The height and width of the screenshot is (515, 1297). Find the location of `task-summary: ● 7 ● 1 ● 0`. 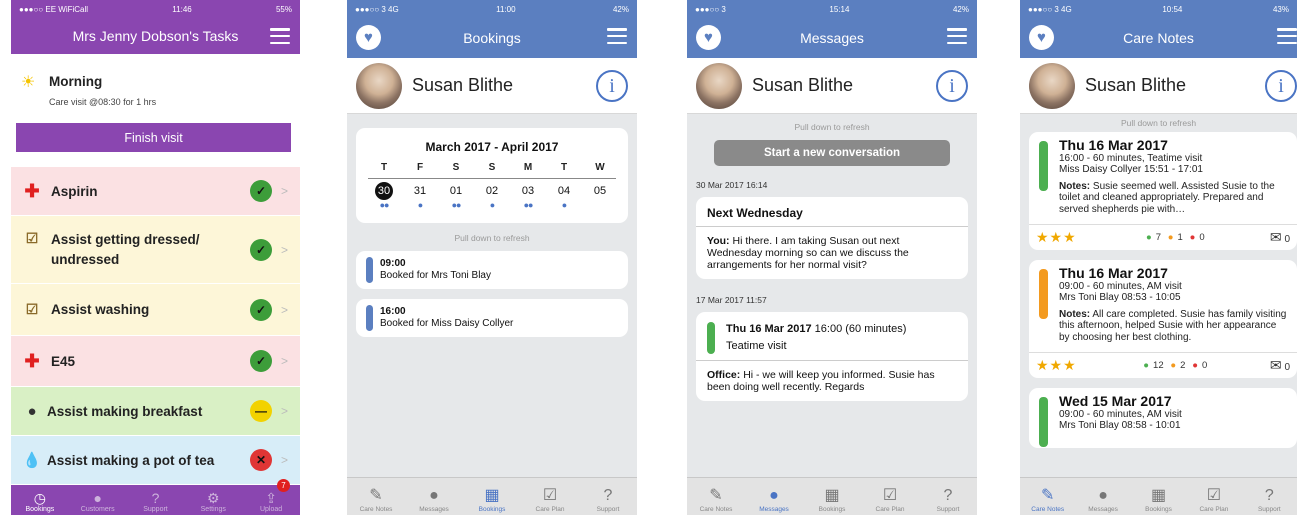

task-summary: ● 7 ● 1 ● 0 is located at coordinates (1173, 237).